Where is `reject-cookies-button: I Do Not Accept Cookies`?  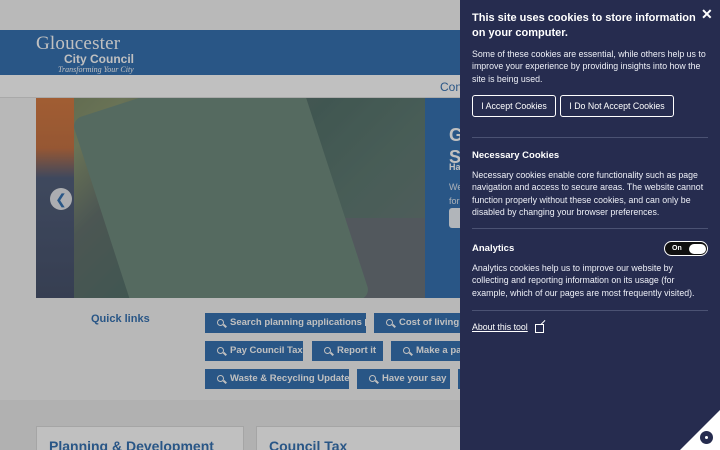
reject-cookies-button: I Do Not Accept Cookies is located at coordinates (617, 106).